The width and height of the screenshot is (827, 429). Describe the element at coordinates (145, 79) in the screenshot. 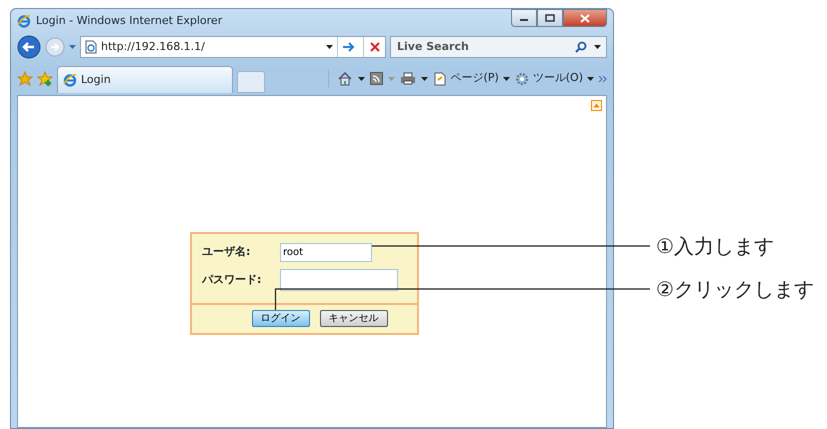

I see `browser-tab: Login` at that location.